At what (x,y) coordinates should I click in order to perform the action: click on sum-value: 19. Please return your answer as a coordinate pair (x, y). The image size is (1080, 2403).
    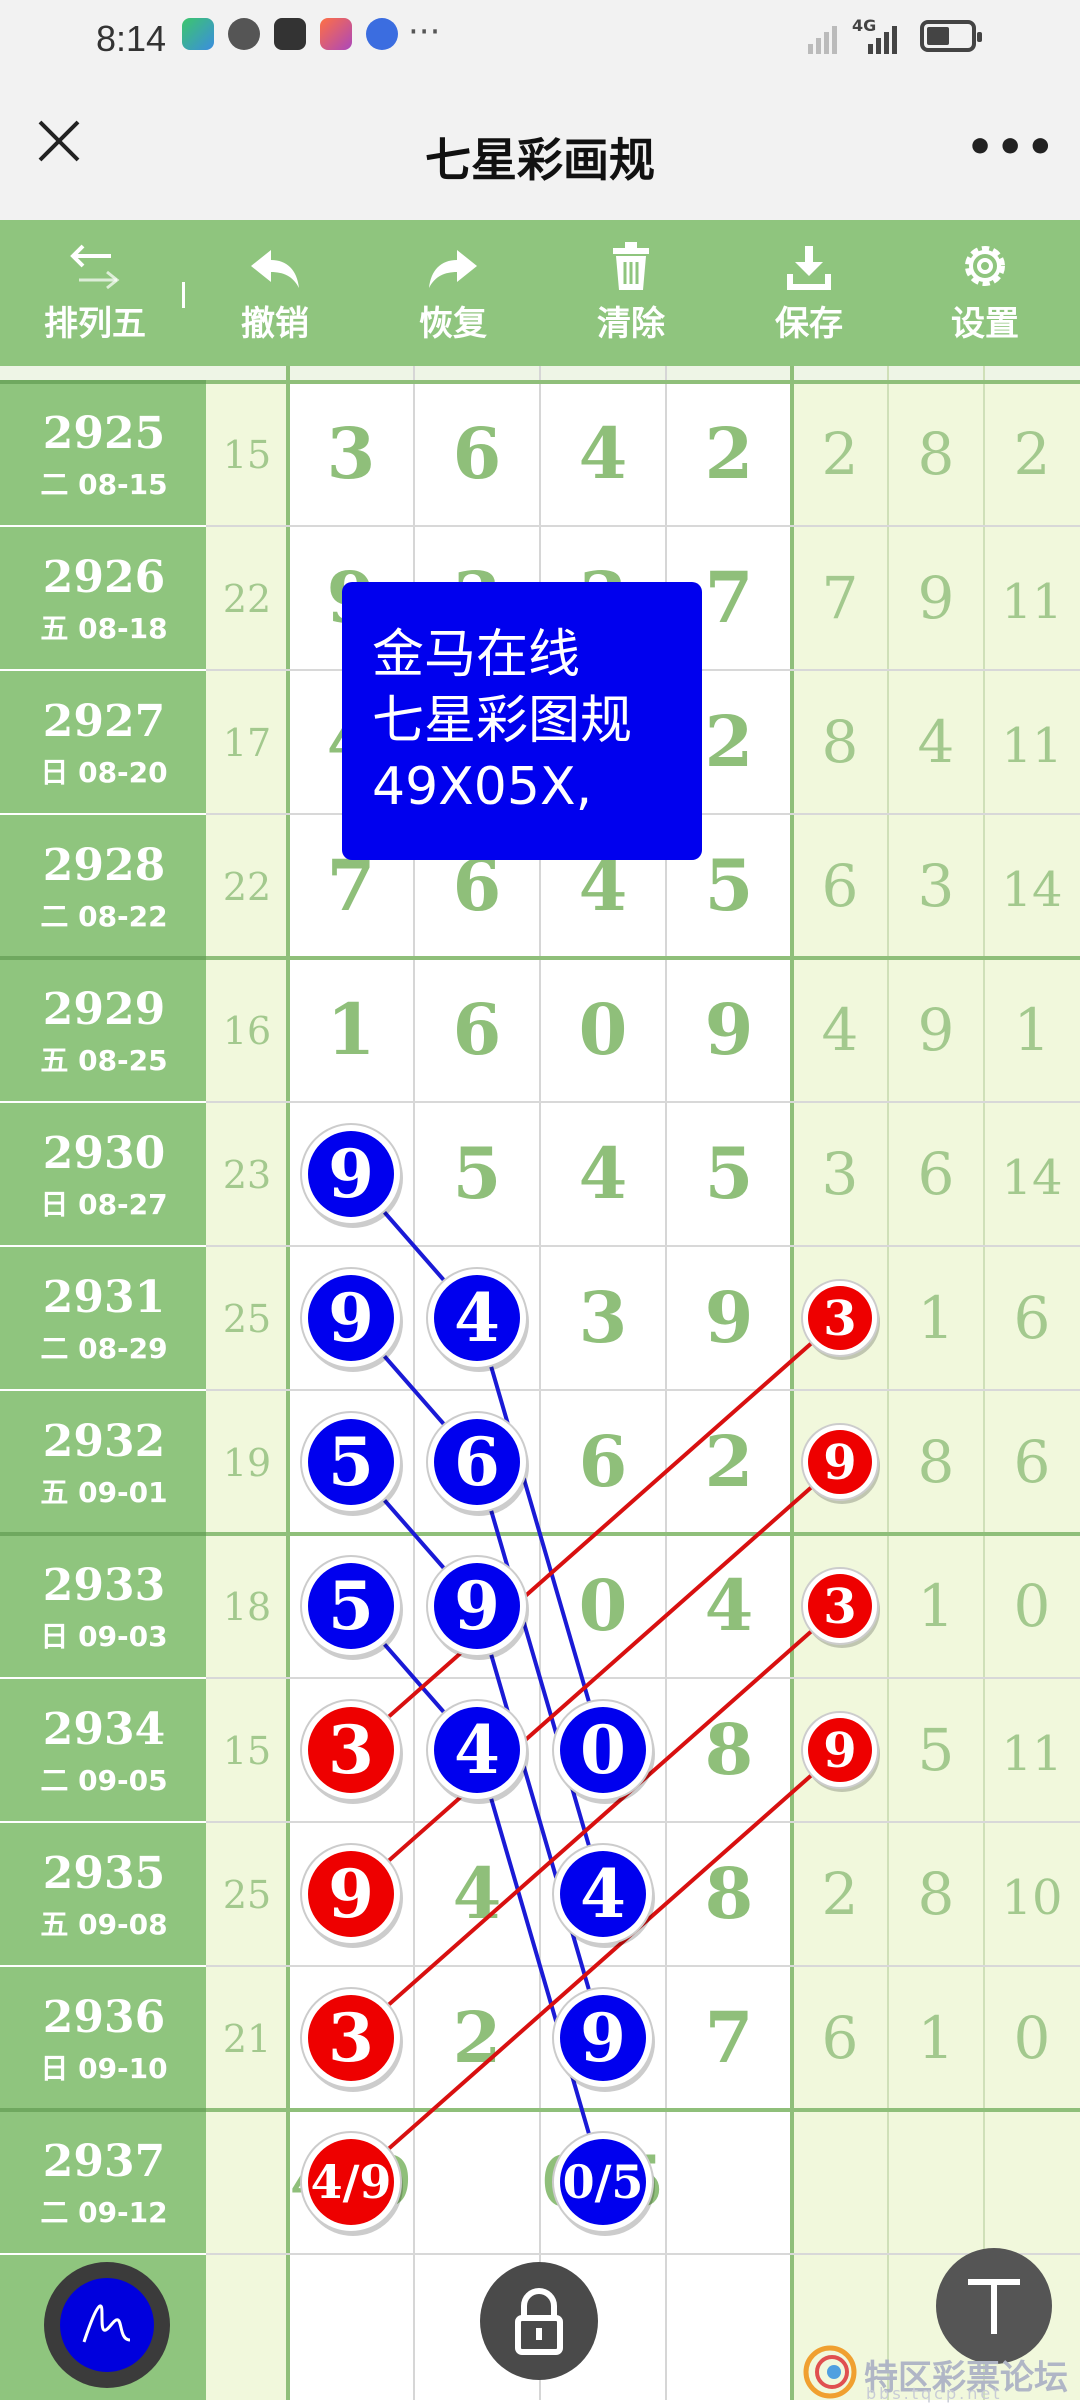
    Looking at the image, I should click on (247, 1463).